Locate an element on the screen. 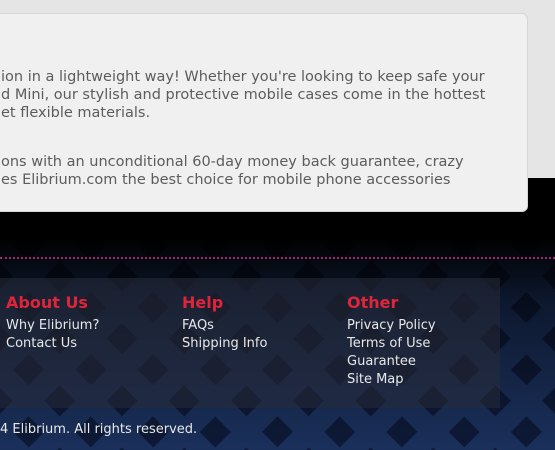 This screenshot has width=555, height=450. footer-list-about: Why Elibrium? Contact Us is located at coordinates (52, 335).